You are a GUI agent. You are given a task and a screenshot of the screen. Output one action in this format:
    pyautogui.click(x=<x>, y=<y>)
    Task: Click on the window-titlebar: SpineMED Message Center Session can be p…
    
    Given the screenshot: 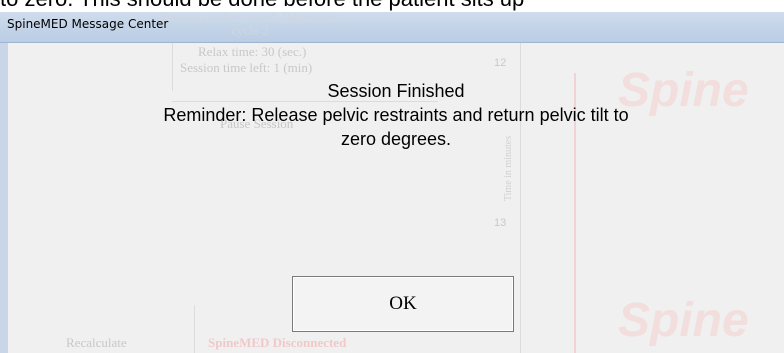 What is the action you would take?
    pyautogui.click(x=392, y=26)
    